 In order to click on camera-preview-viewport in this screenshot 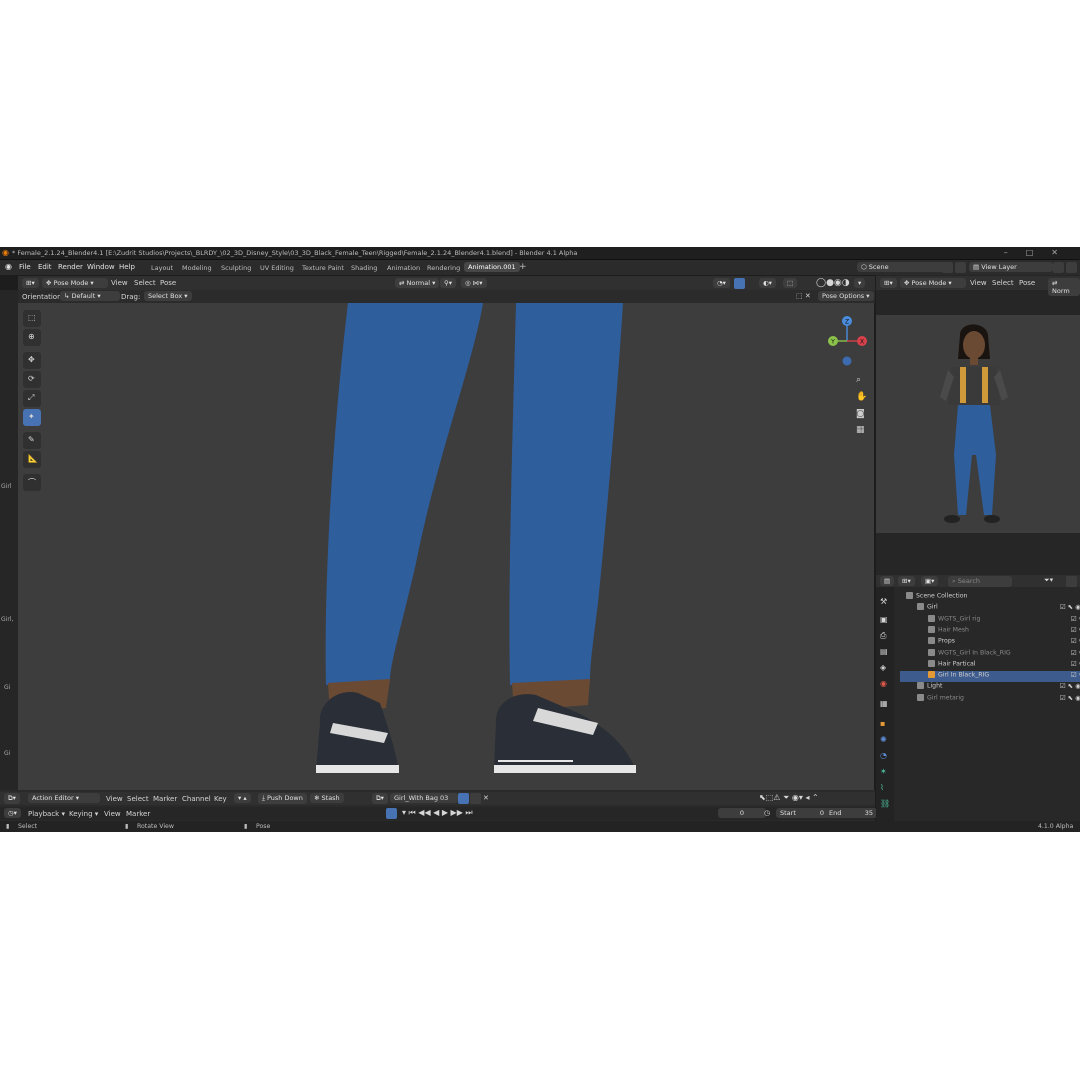, I will do `click(978, 424)`.